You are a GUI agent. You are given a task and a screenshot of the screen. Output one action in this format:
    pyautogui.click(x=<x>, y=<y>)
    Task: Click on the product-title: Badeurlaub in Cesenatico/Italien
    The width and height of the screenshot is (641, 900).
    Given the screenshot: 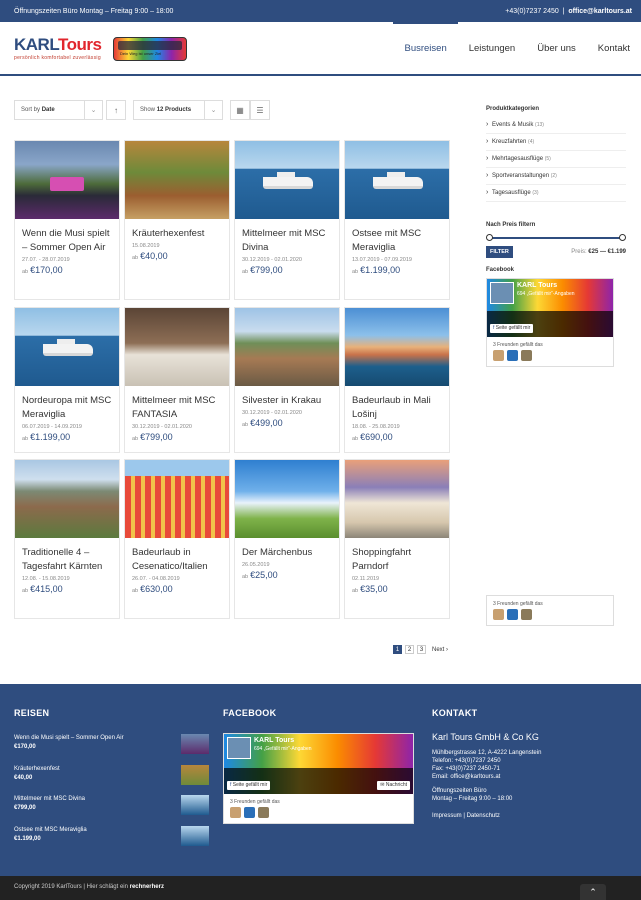 What is the action you would take?
    pyautogui.click(x=177, y=560)
    